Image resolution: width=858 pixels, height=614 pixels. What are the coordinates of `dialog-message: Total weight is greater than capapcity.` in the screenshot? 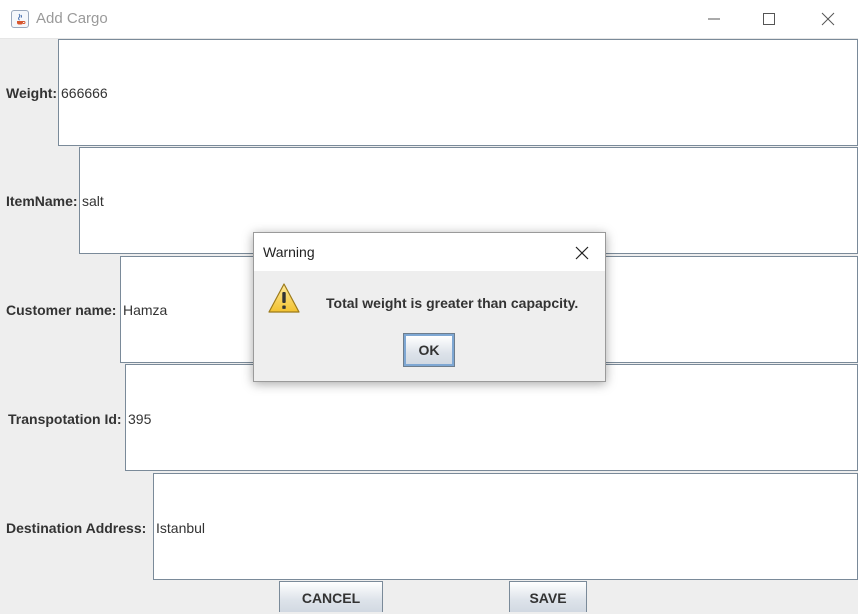 It's located at (452, 303).